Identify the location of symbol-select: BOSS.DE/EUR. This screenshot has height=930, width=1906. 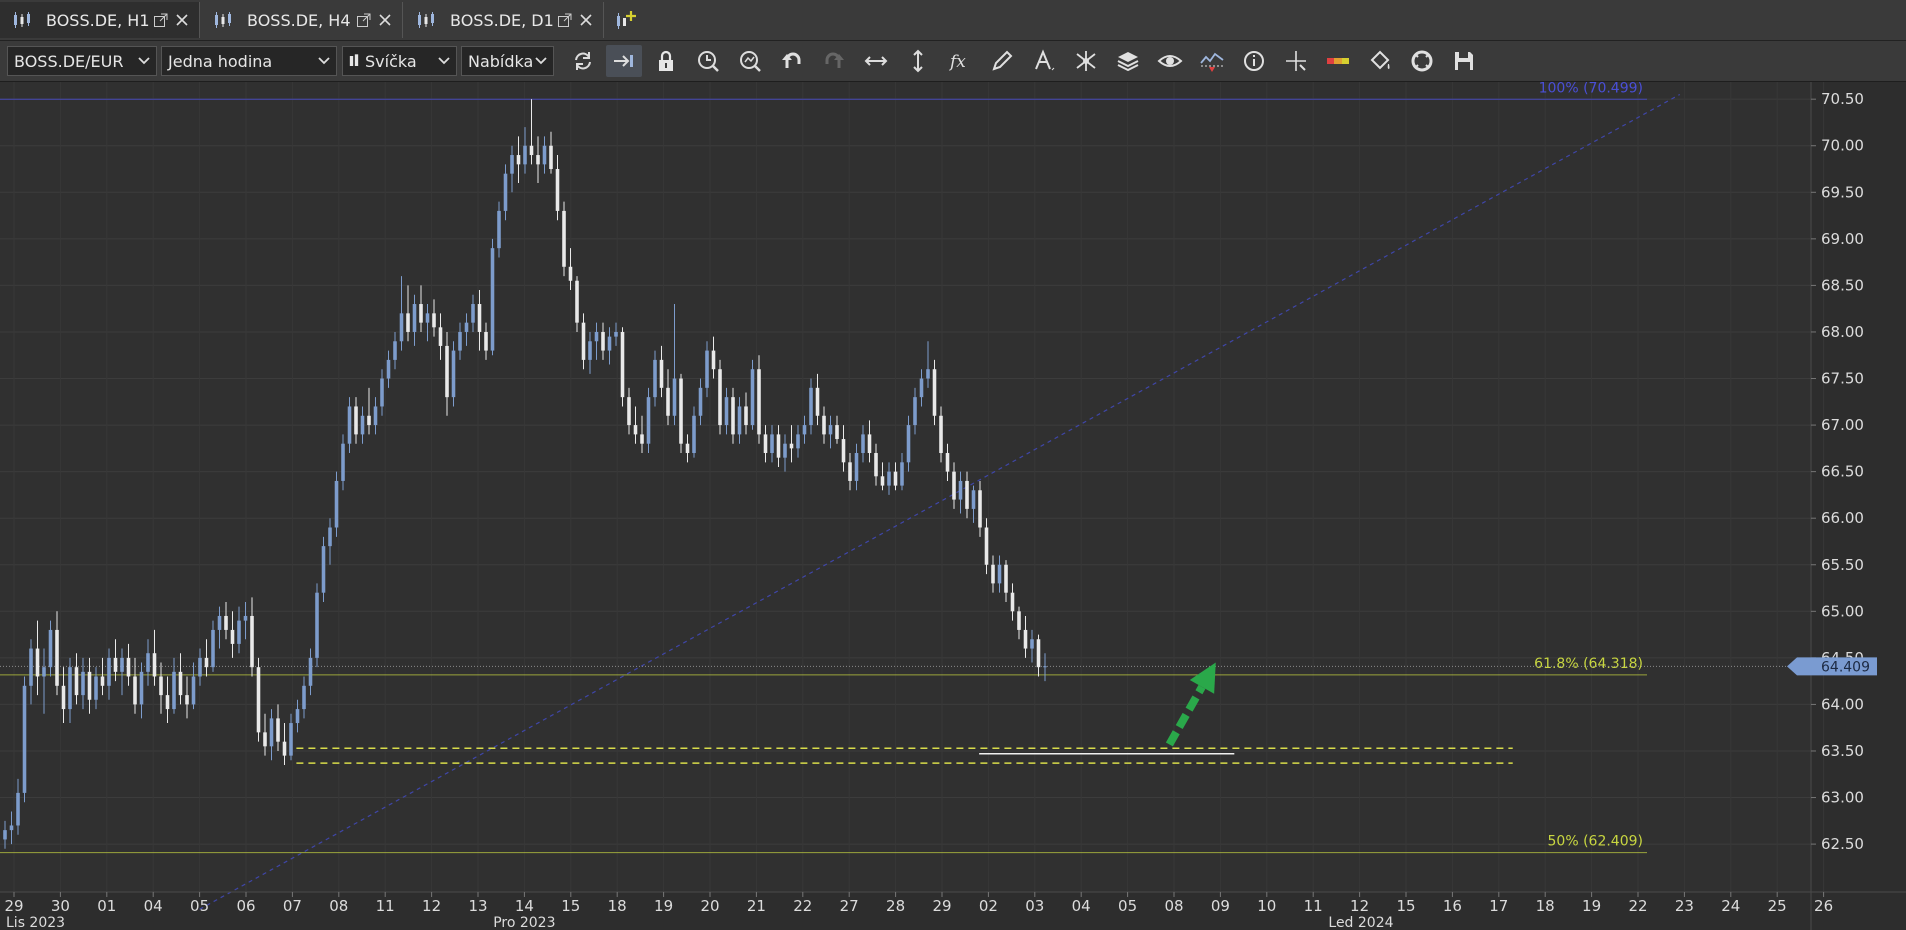
(82, 61).